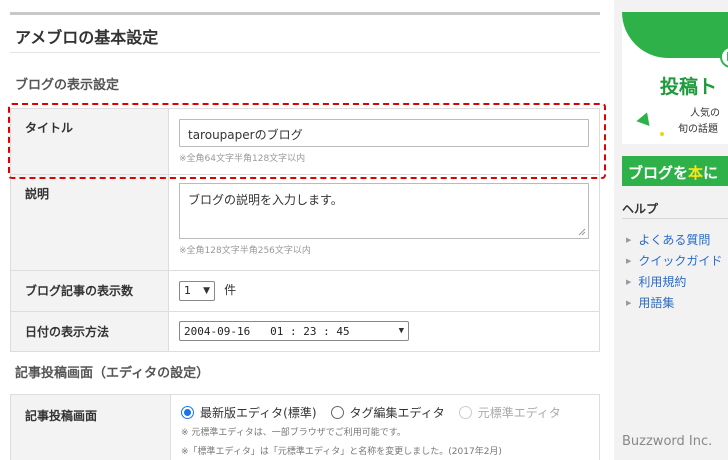 The height and width of the screenshot is (460, 728). I want to click on date-format-value: 2004-09-16 01 : 23 : 45, so click(267, 331).